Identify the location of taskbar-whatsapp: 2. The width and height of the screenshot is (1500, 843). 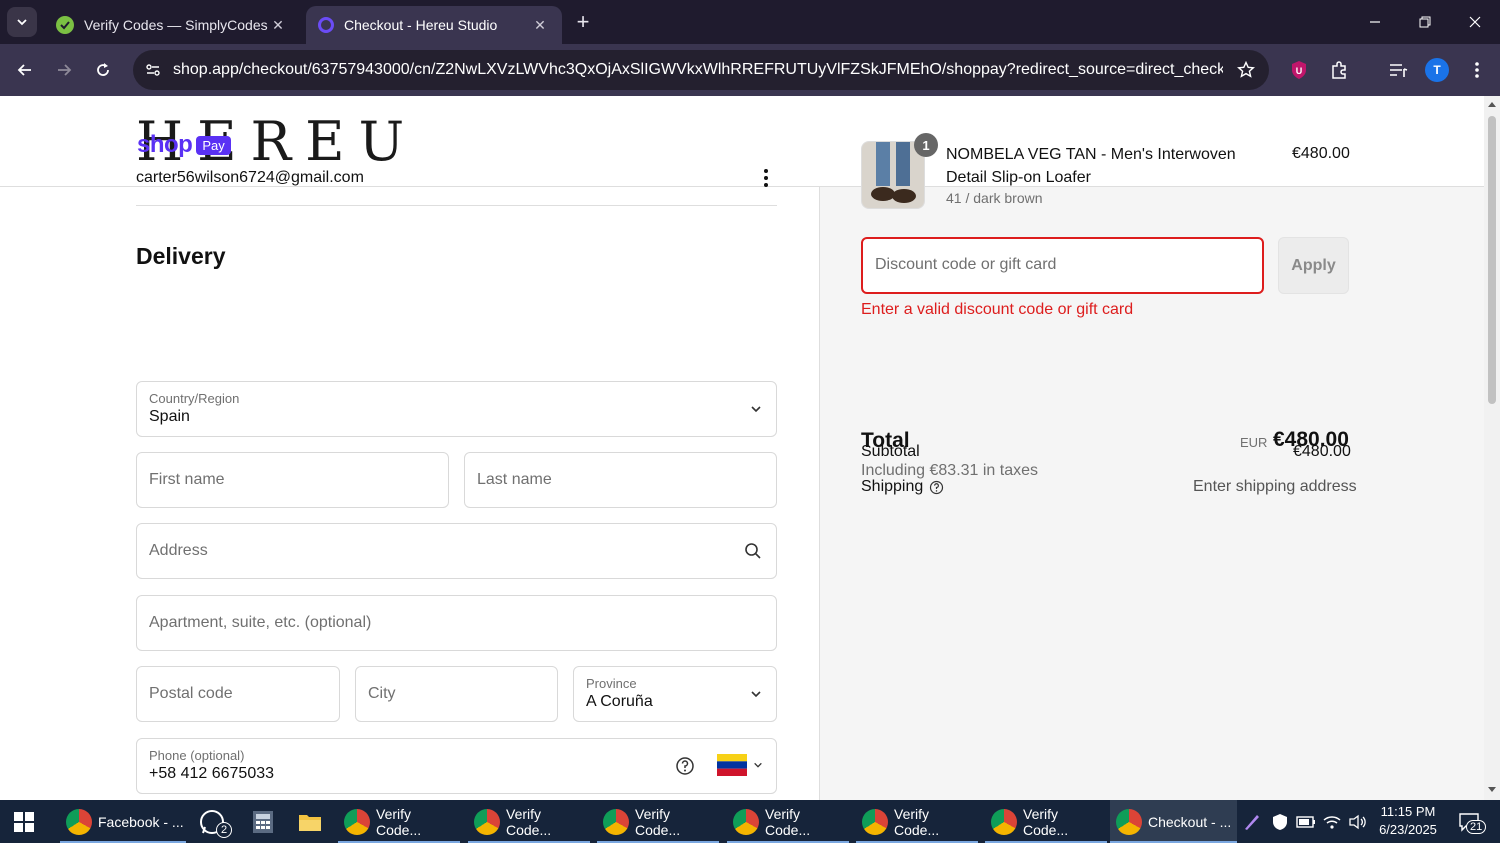
(214, 821).